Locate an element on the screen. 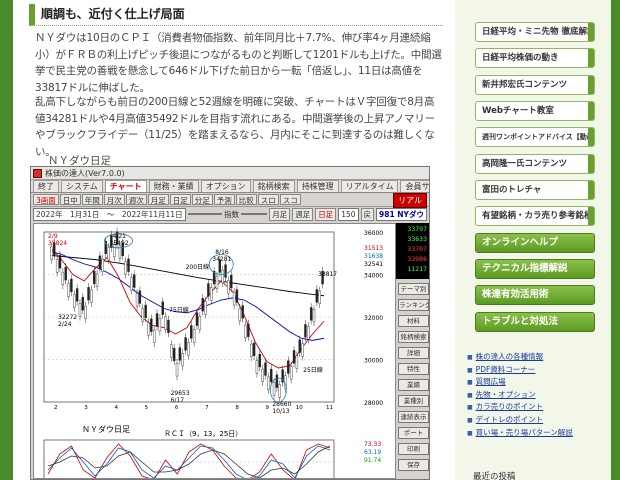 The image size is (620, 480). tab-0: 終了 is located at coordinates (46, 186).